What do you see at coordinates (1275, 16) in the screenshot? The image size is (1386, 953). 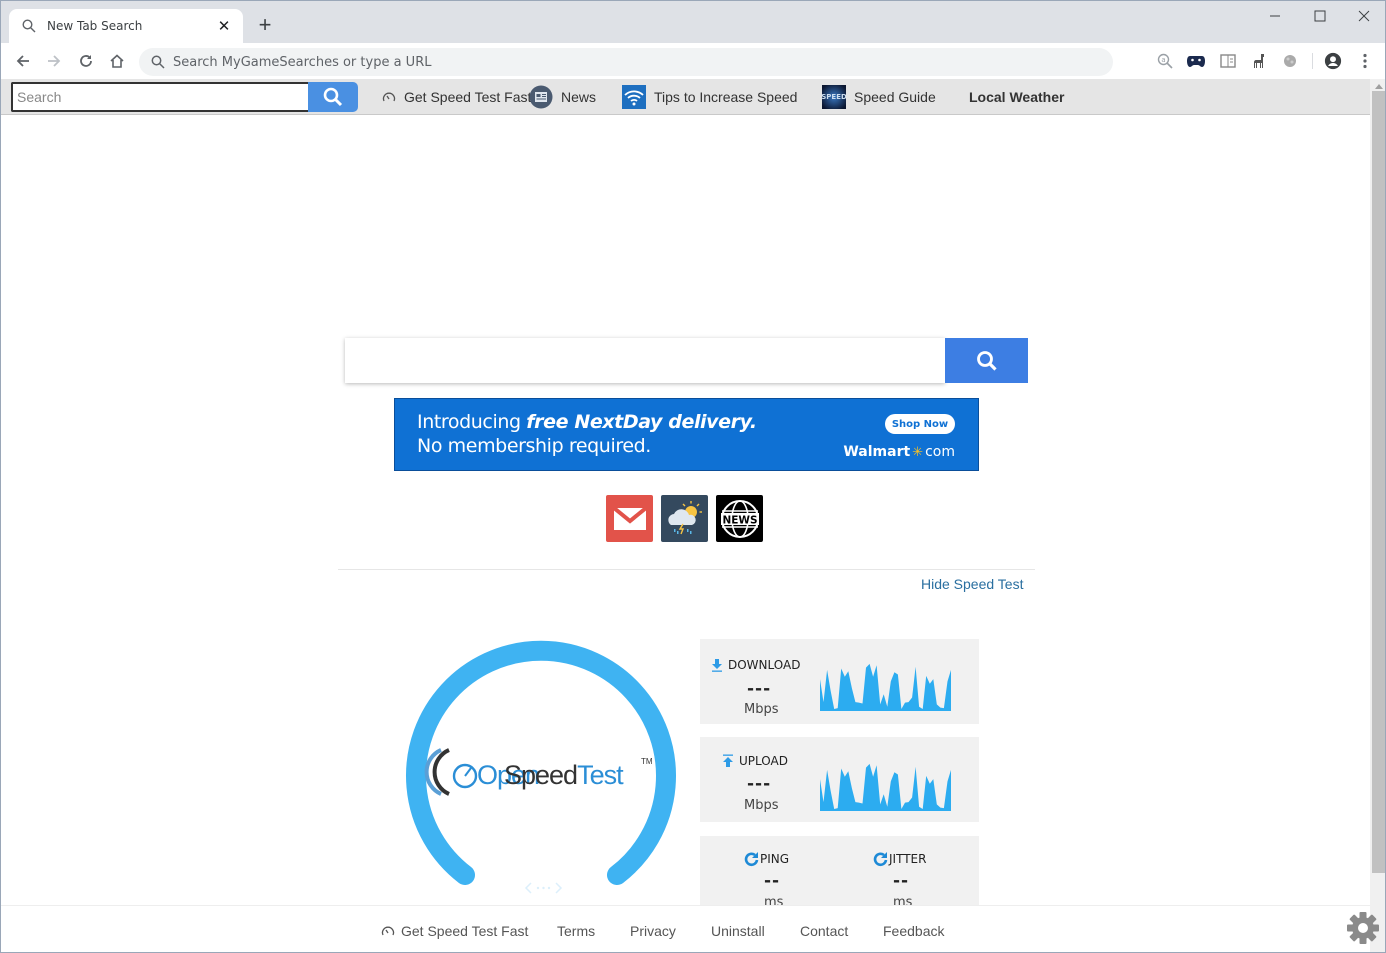 I see `minimize-button` at bounding box center [1275, 16].